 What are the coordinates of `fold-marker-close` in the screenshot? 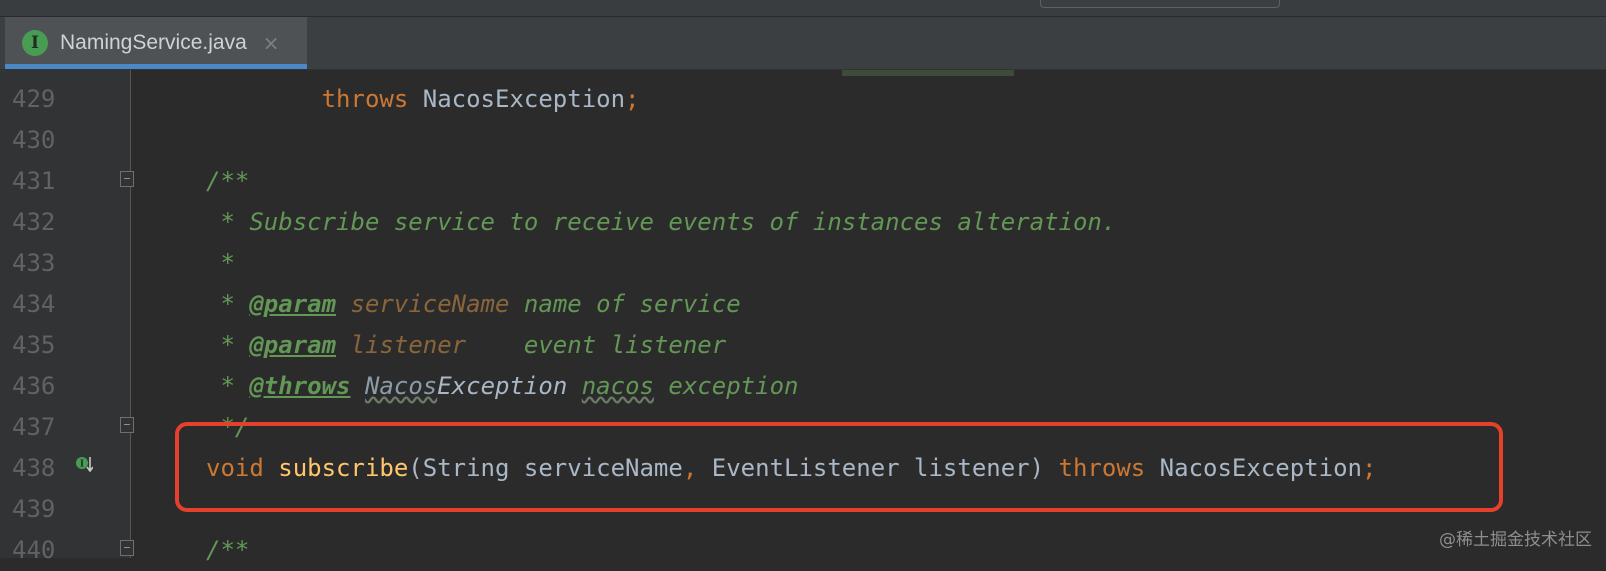 It's located at (127, 425).